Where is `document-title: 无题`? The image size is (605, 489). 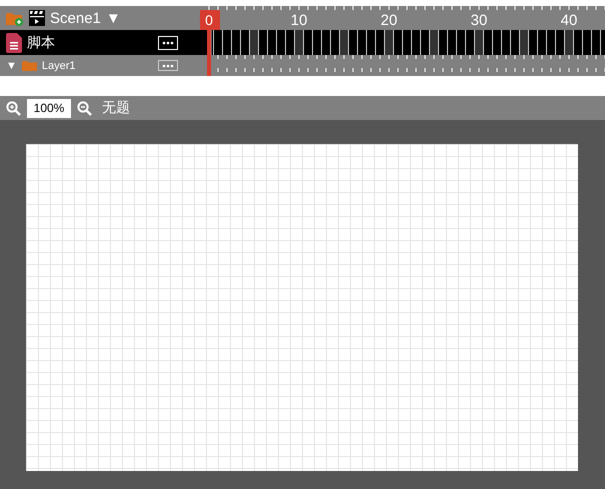 document-title: 无题 is located at coordinates (116, 108).